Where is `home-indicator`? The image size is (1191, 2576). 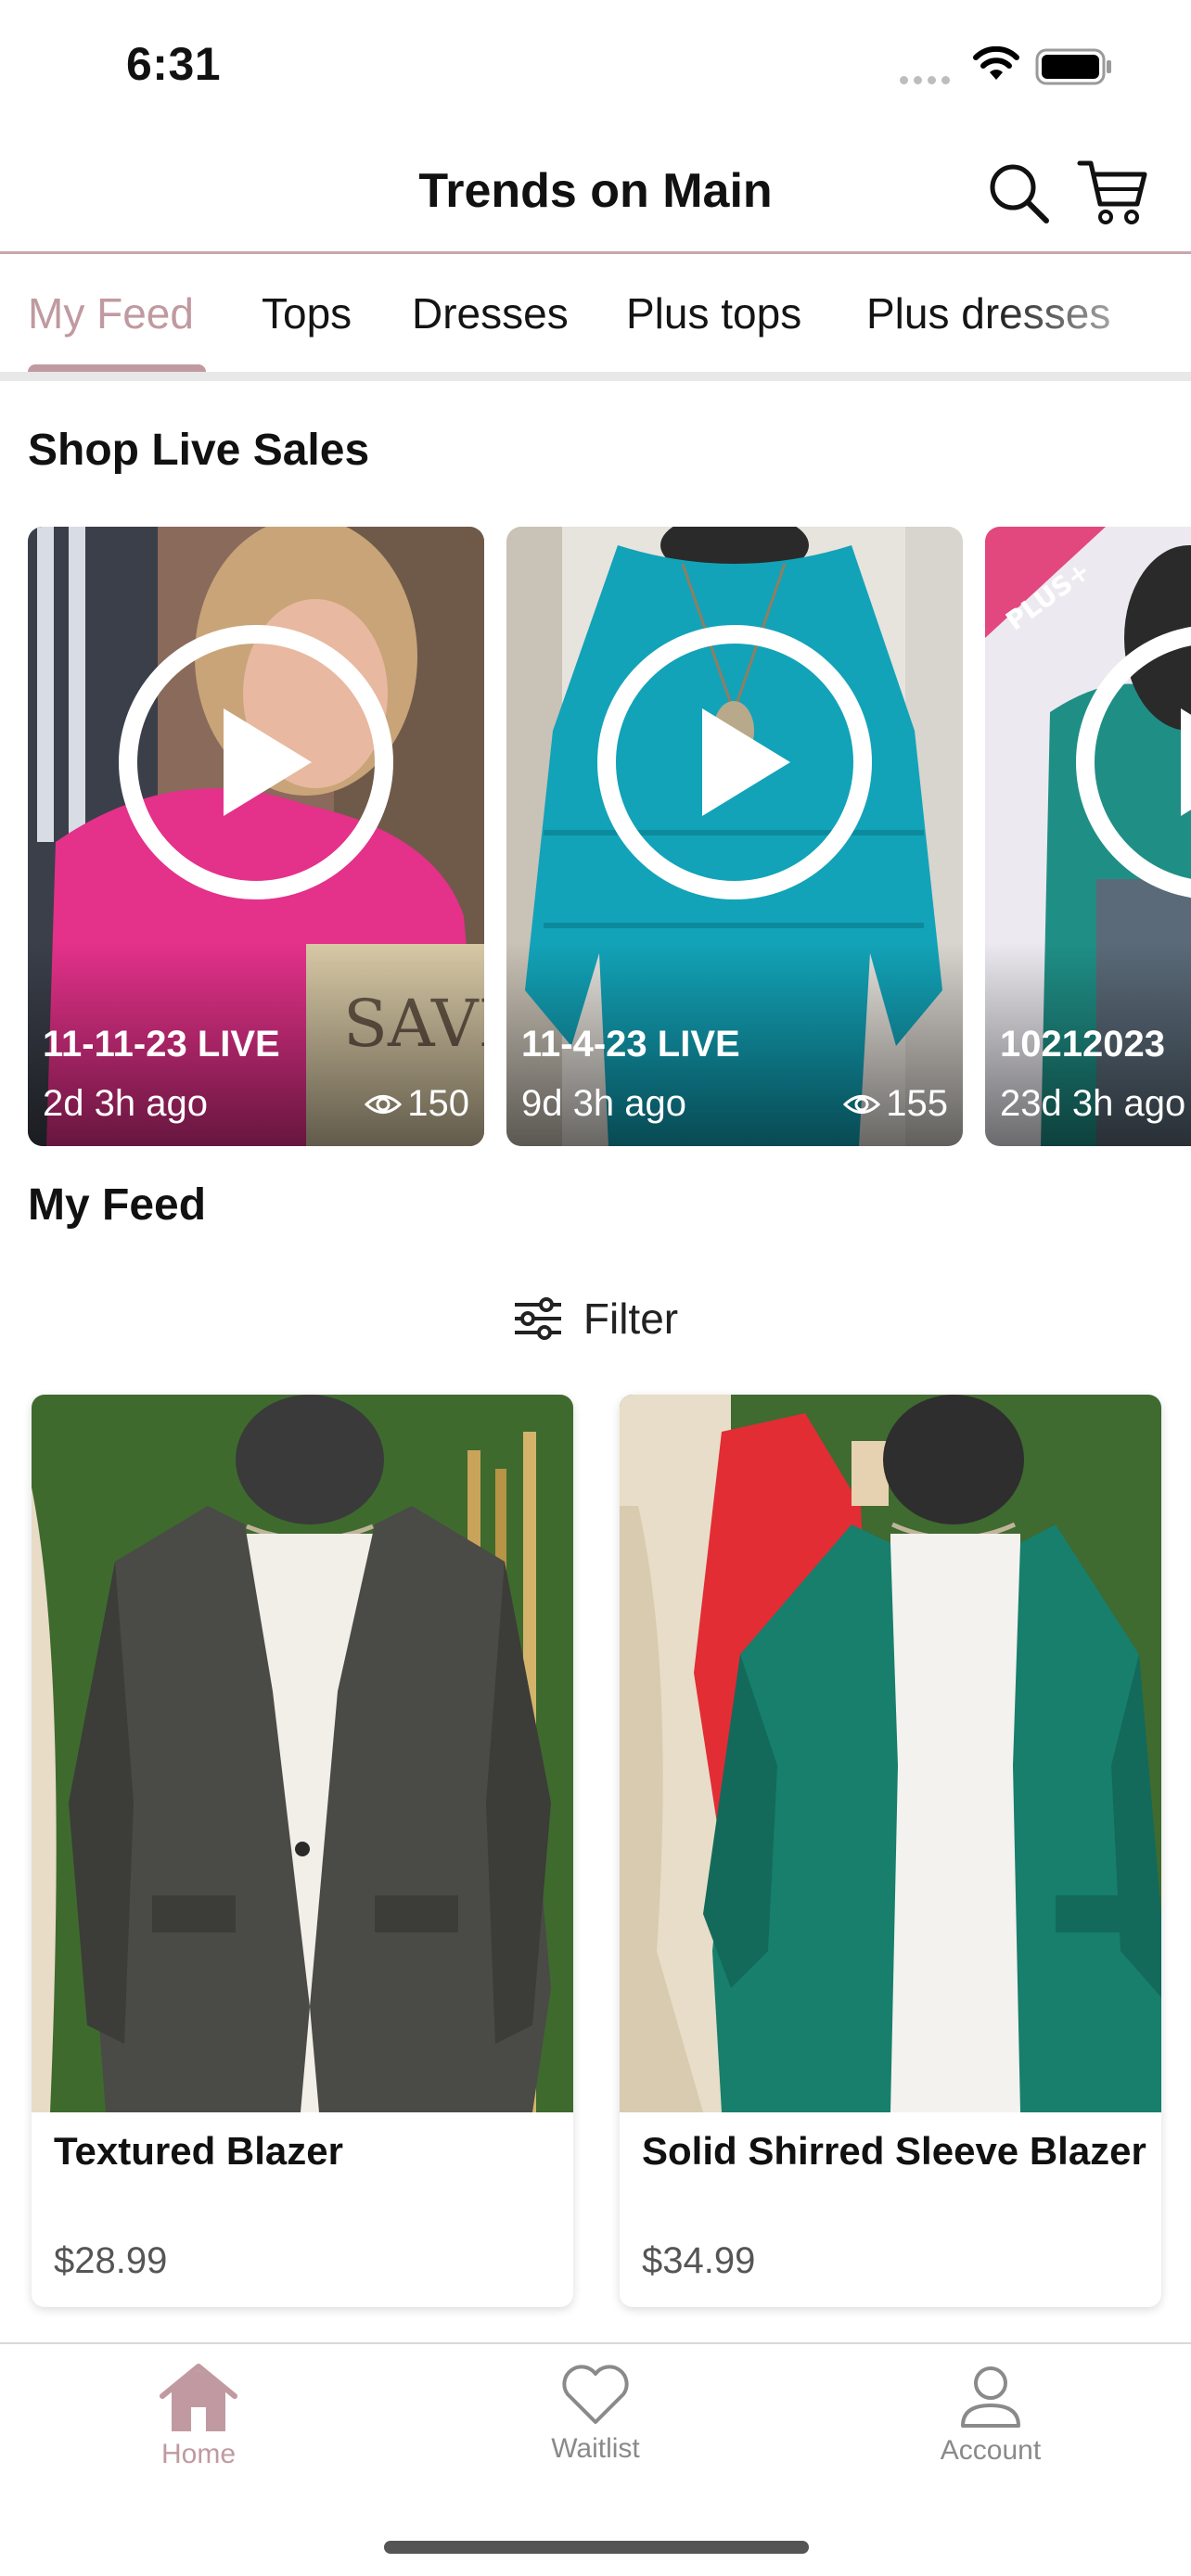 home-indicator is located at coordinates (597, 2547).